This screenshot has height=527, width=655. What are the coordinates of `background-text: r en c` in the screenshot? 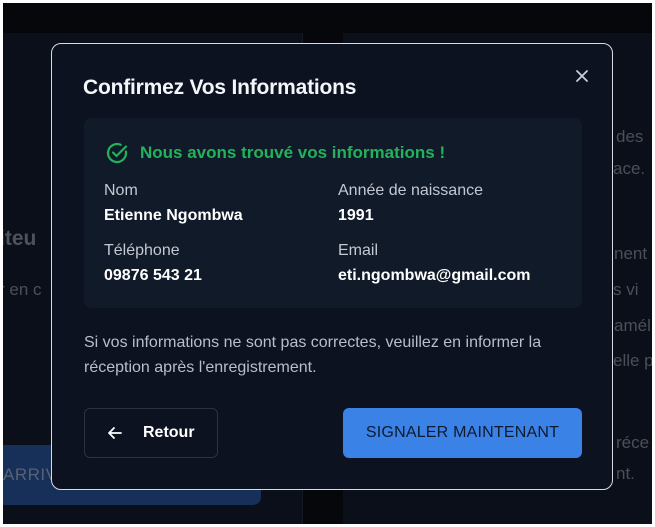 It's located at (22, 289).